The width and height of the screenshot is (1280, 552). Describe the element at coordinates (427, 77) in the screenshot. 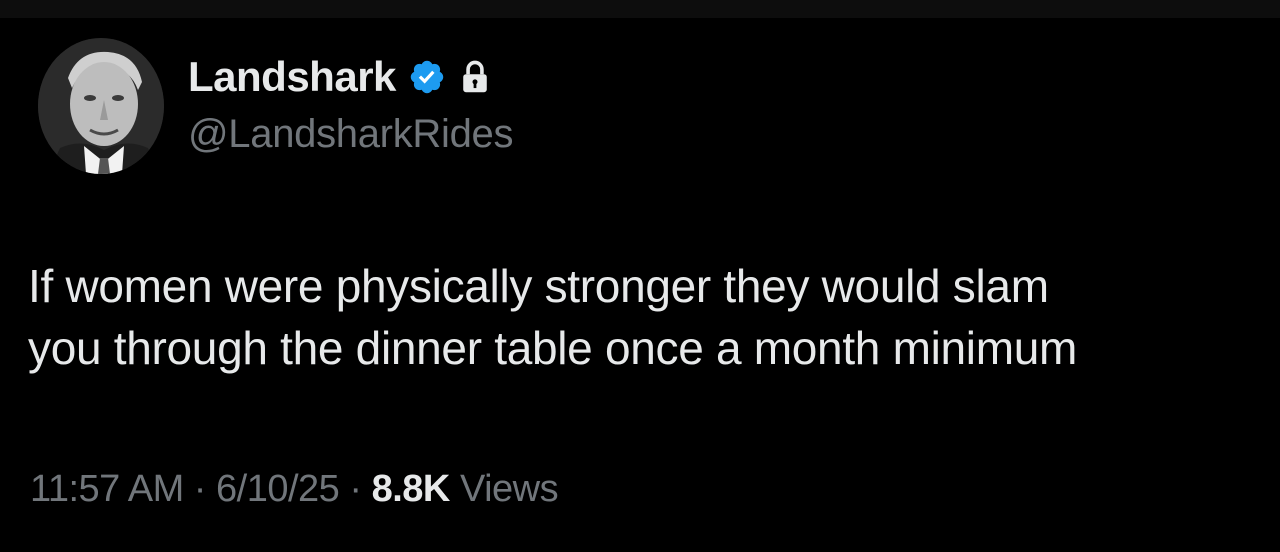

I see `verified-badge-icon` at that location.